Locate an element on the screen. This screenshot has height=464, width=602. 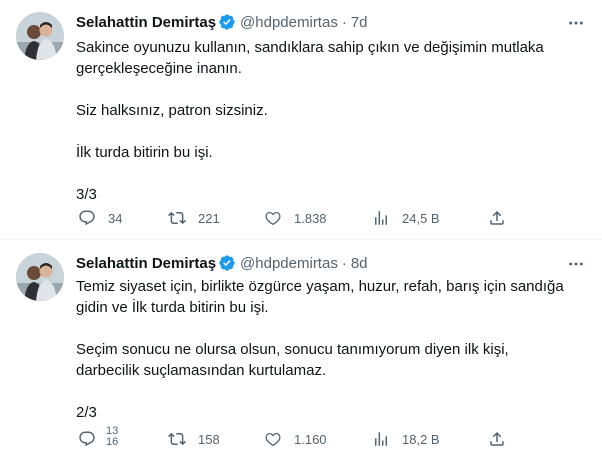
tweet-actions: 13 16 158 1.160 18,2 B is located at coordinates (291, 437).